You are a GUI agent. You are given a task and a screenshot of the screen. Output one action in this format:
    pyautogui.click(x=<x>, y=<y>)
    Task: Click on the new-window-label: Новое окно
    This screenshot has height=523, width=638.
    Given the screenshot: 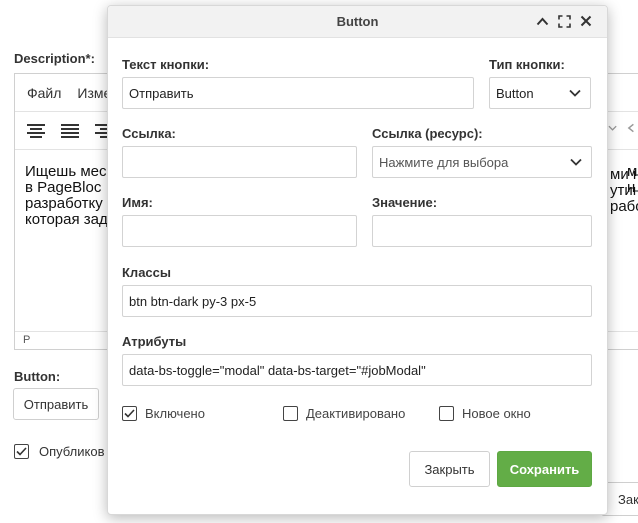 What is the action you would take?
    pyautogui.click(x=496, y=413)
    